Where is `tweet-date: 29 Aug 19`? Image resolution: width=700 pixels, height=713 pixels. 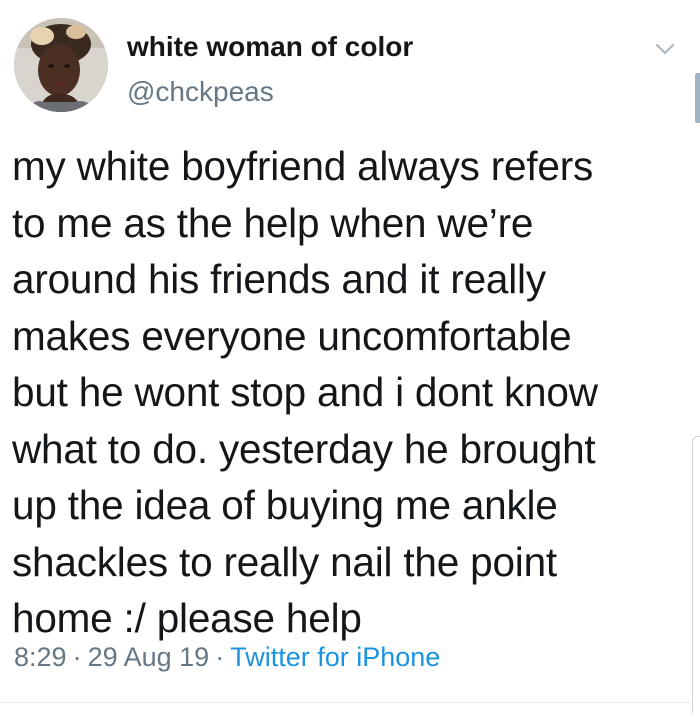
tweet-date: 29 Aug 19 is located at coordinates (149, 657).